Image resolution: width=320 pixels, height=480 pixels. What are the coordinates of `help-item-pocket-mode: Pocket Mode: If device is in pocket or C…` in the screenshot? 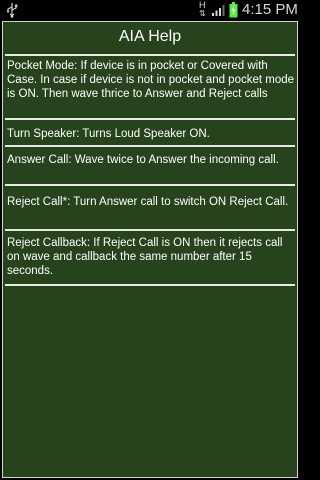 It's located at (151, 80).